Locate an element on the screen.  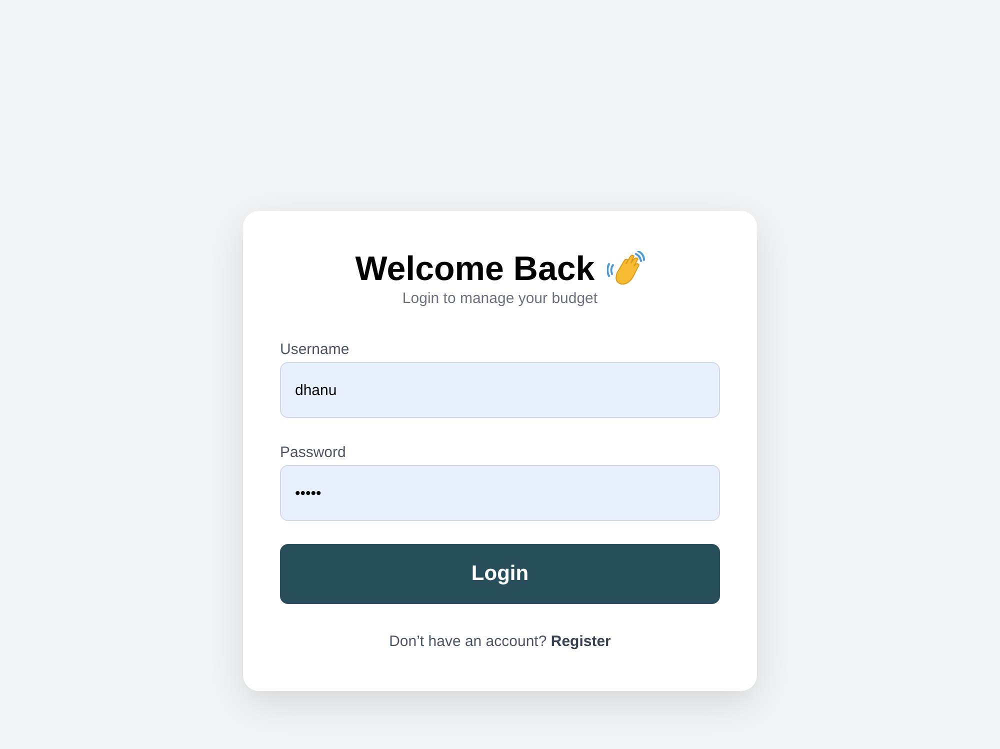
page-title: Welcome Back is located at coordinates (475, 269).